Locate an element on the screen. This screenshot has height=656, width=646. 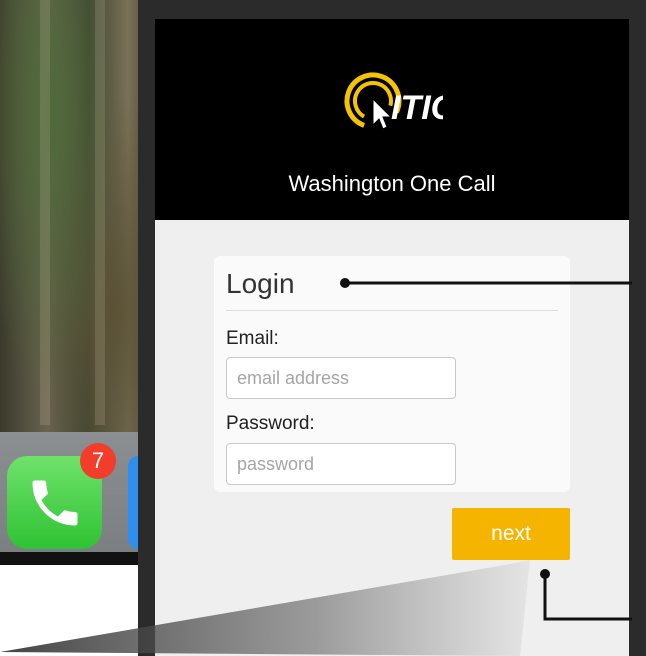
password-label: Password: is located at coordinates (270, 423).